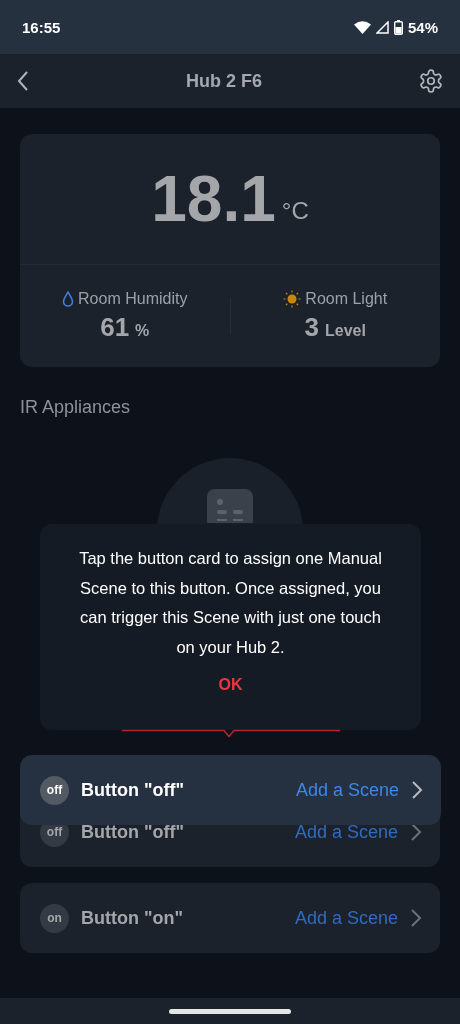 The height and width of the screenshot is (1024, 460). Describe the element at coordinates (41, 27) in the screenshot. I see `status-time: 16:55` at that location.